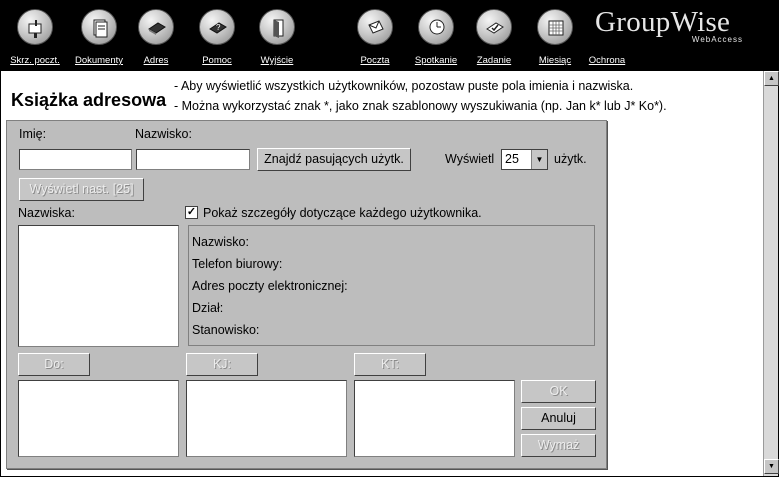 Image resolution: width=779 pixels, height=477 pixels. What do you see at coordinates (226, 330) in the screenshot?
I see `detail-title-label: Stanowisko:` at bounding box center [226, 330].